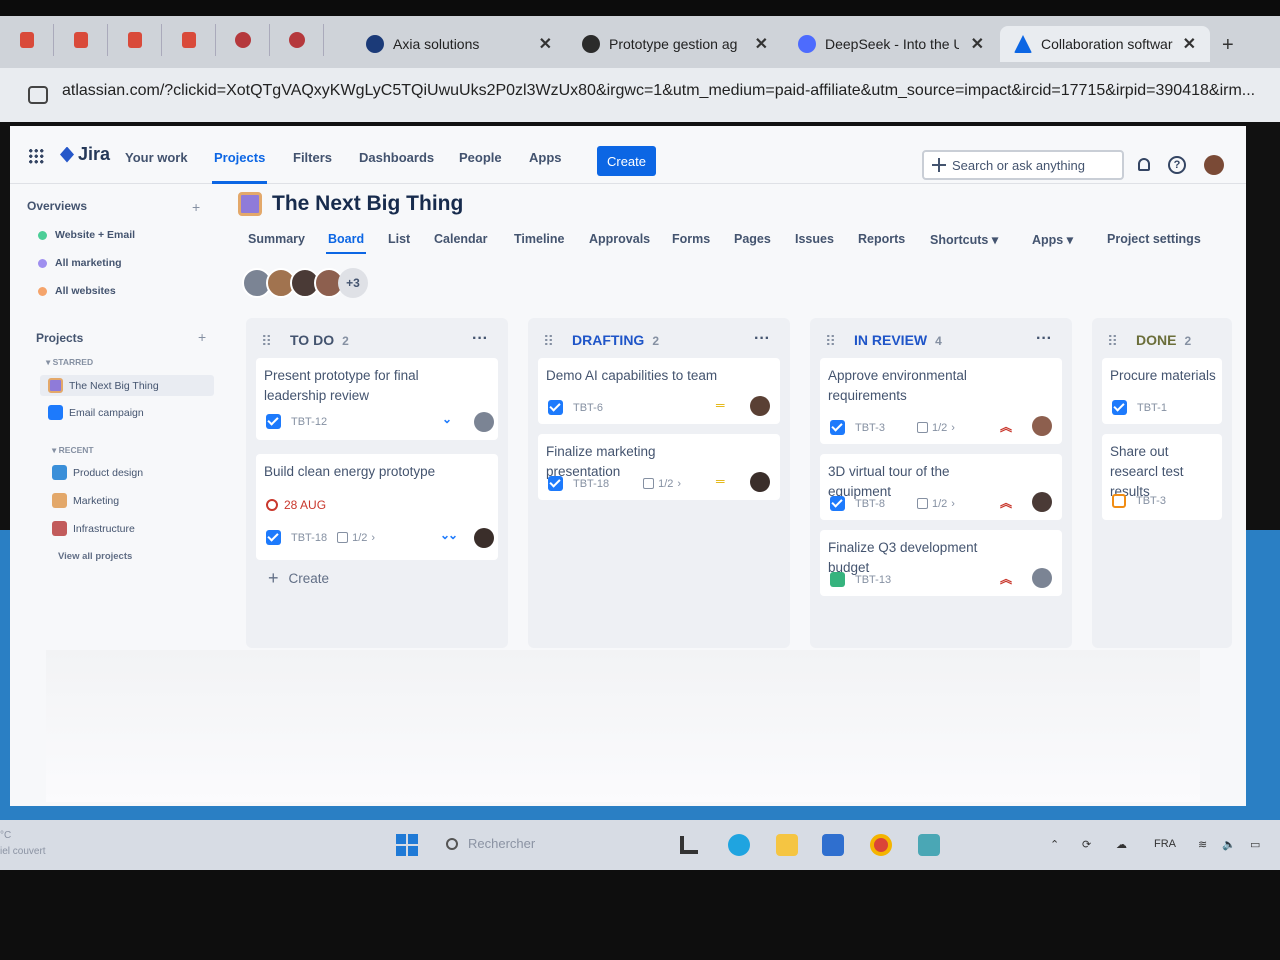  What do you see at coordinates (480, 157) in the screenshot?
I see `nav-people: People` at bounding box center [480, 157].